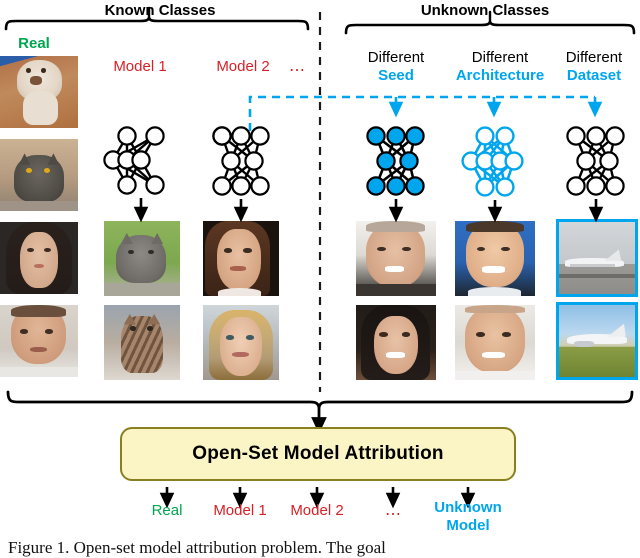 This screenshot has width=640, height=558. I want to click on column-label-seed-top: Different, so click(396, 57).